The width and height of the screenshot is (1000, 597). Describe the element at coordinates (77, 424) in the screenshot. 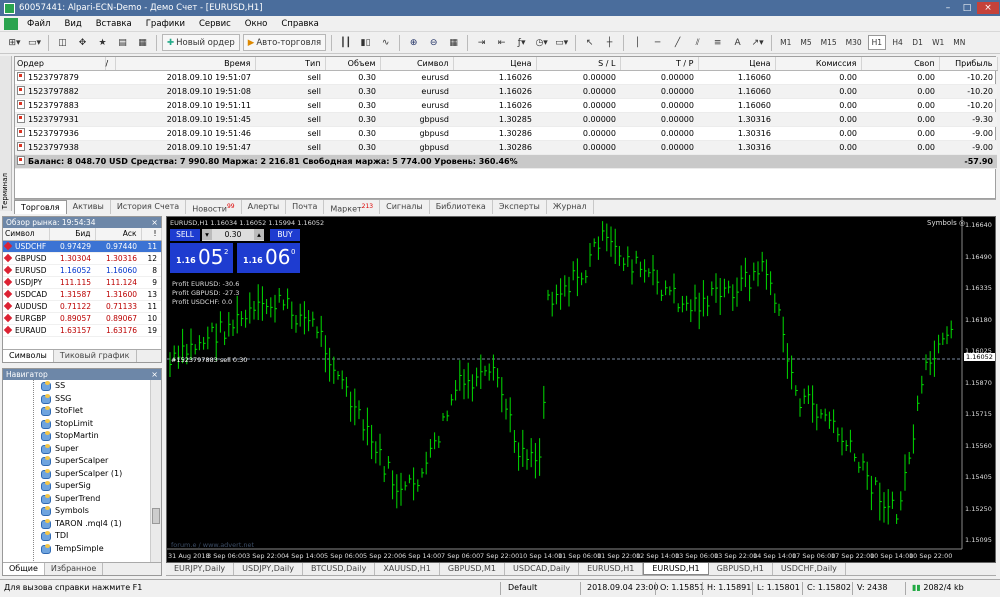

I see `navigator-item: StopLimit` at that location.